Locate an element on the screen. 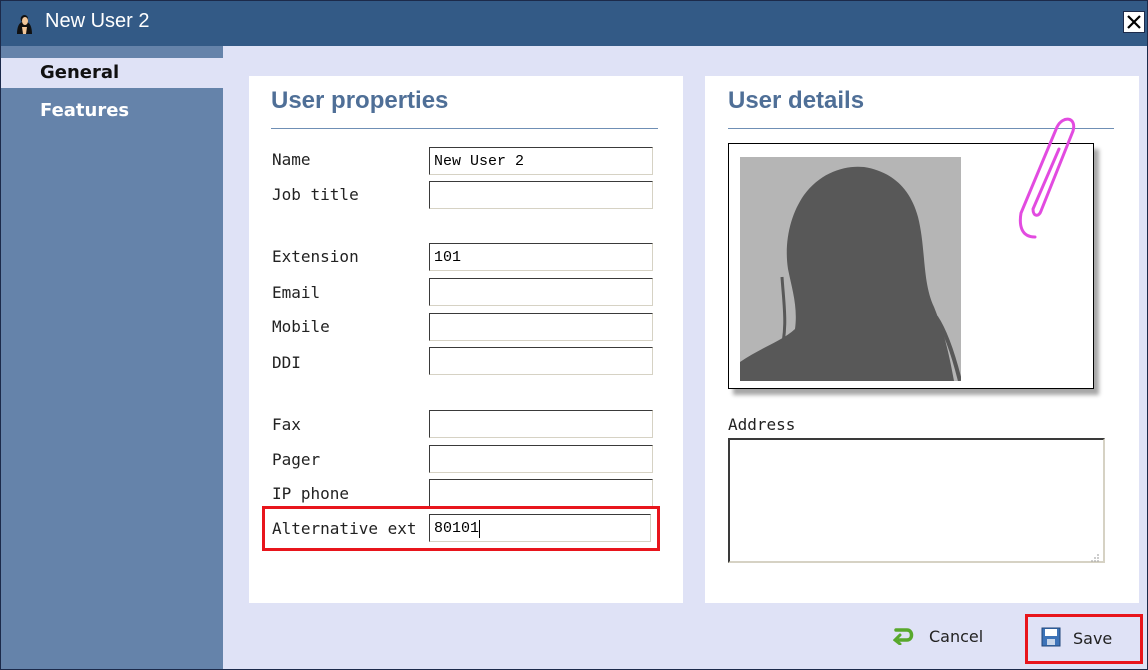 This screenshot has width=1148, height=670. name-label: Name is located at coordinates (291, 159).